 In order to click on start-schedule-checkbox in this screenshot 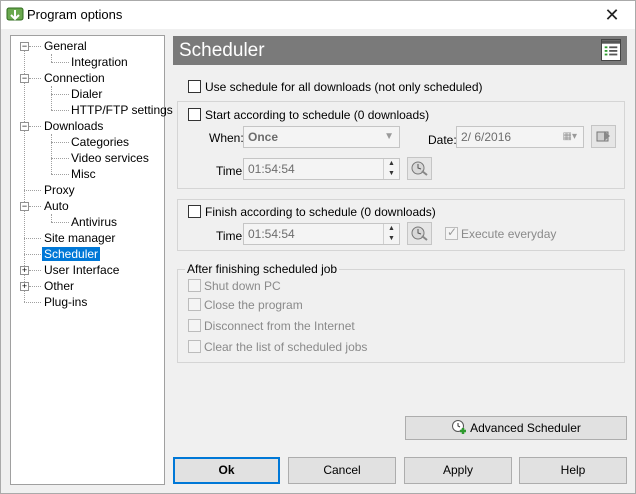, I will do `click(194, 114)`.